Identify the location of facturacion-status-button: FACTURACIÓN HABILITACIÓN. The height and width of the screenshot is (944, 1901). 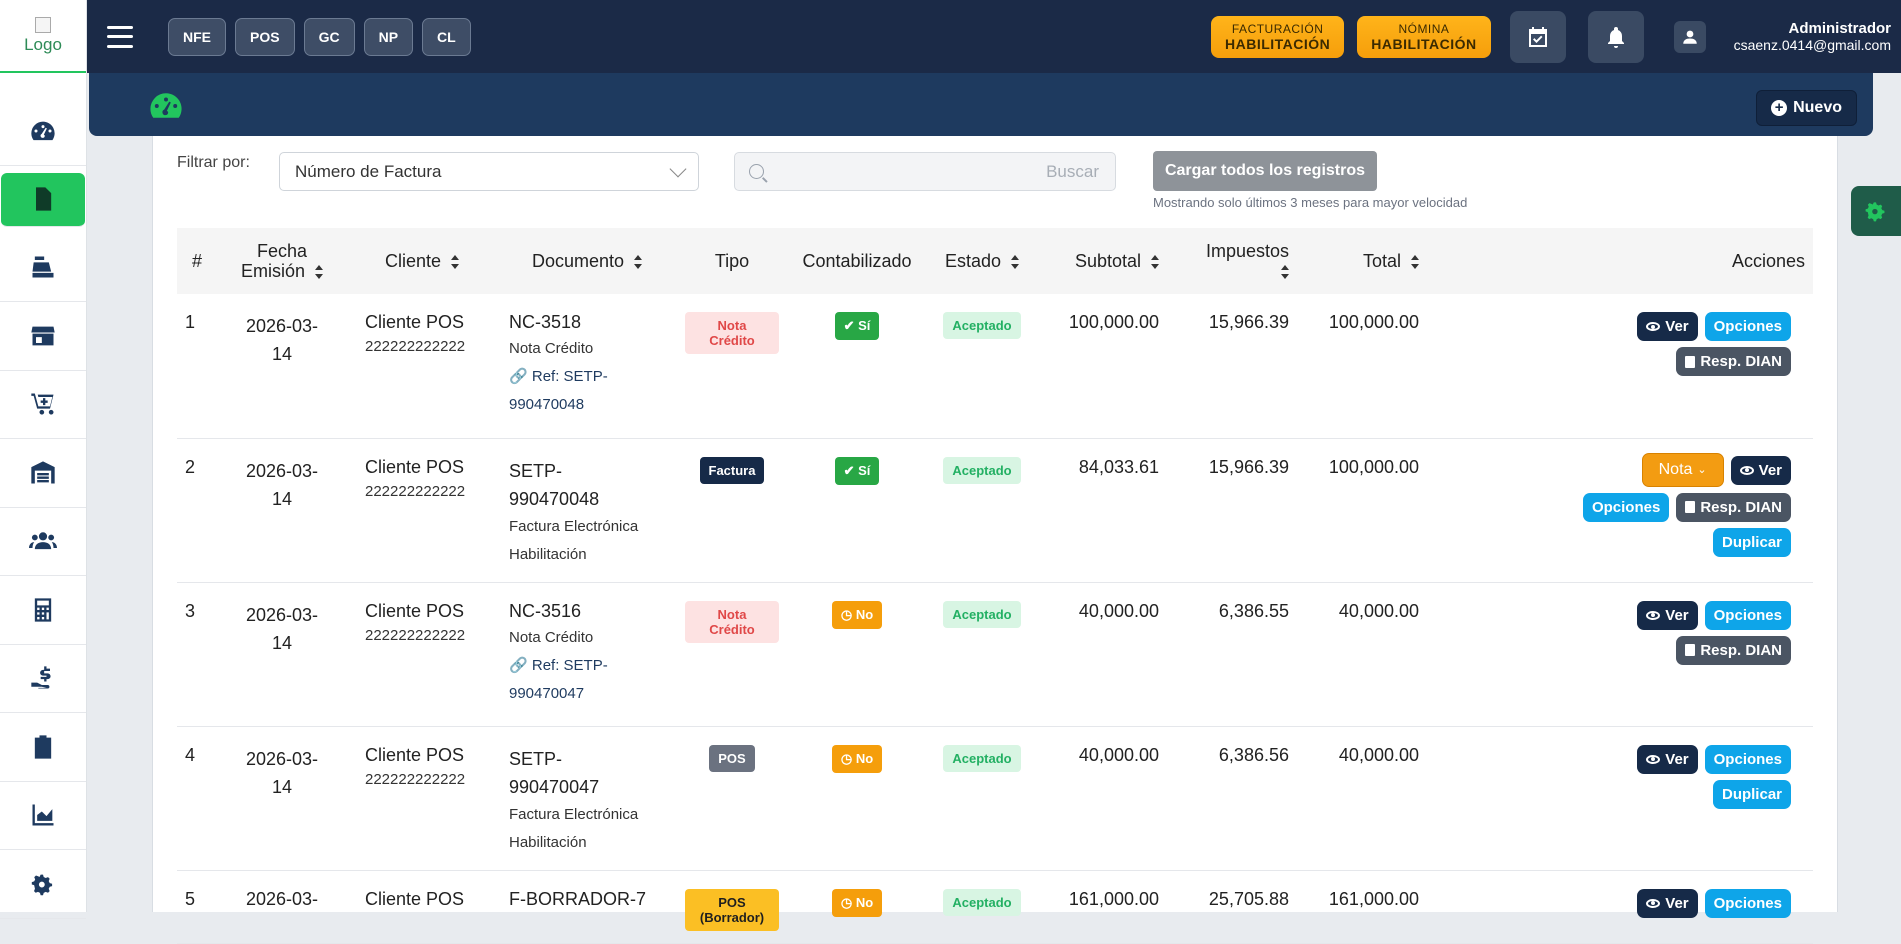
(1278, 36).